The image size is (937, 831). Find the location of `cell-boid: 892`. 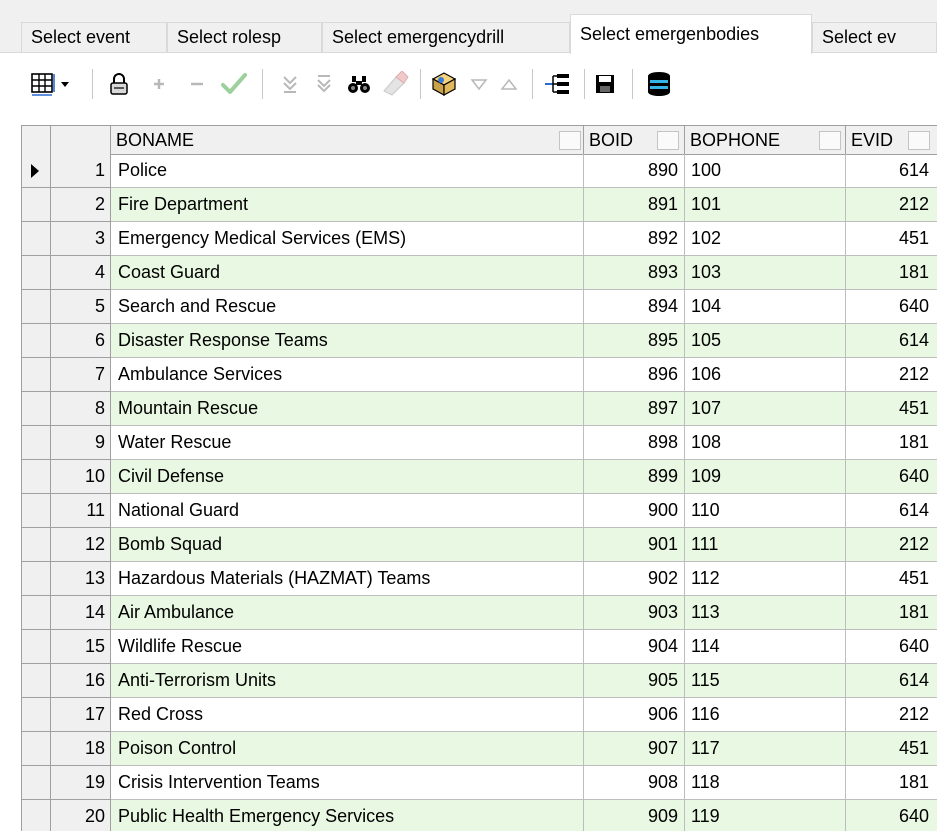

cell-boid: 892 is located at coordinates (634, 239).